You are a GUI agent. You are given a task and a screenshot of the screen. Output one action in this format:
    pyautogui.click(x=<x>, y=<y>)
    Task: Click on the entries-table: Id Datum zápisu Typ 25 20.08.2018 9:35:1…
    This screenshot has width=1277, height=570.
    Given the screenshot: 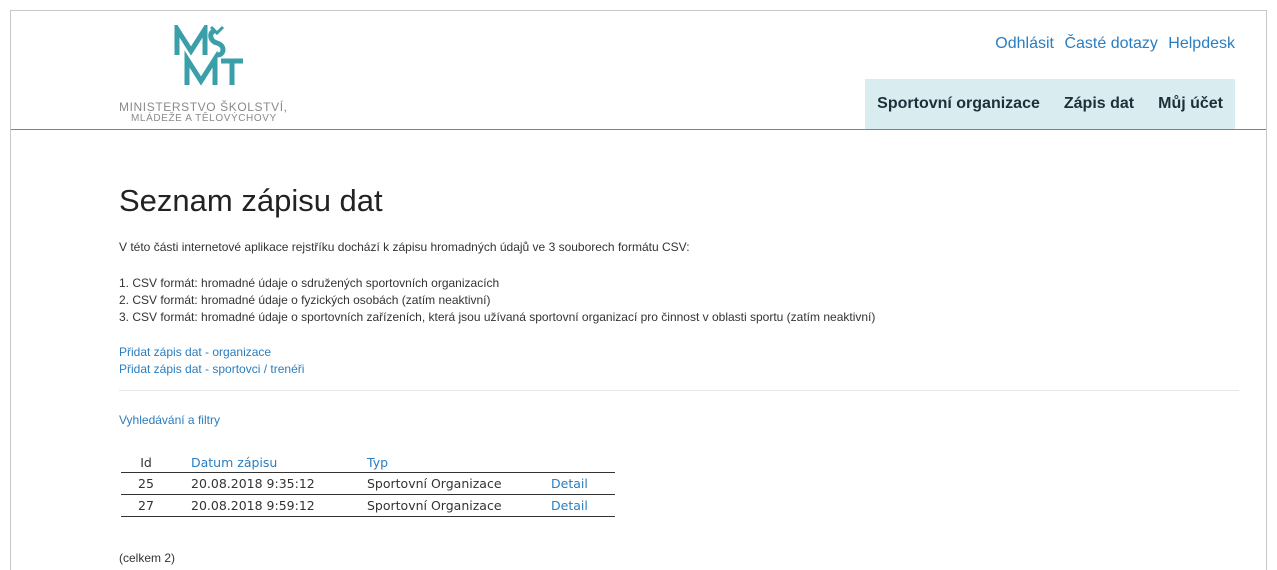 What is the action you would take?
    pyautogui.click(x=368, y=485)
    